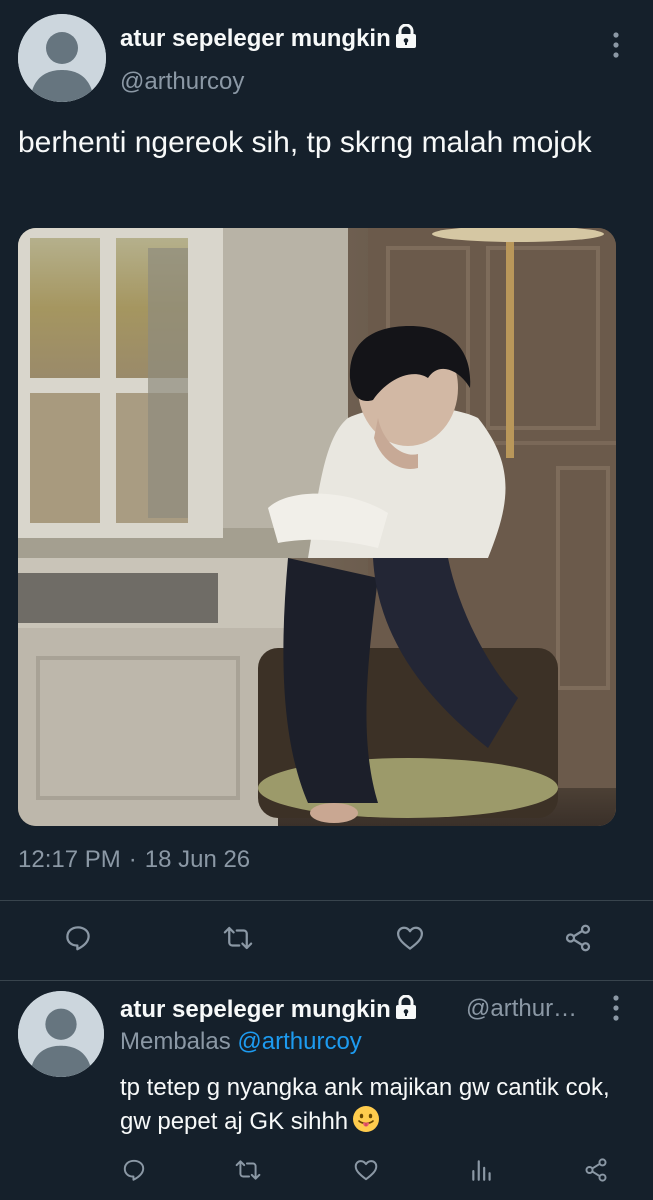 Image resolution: width=653 pixels, height=1200 pixels. Describe the element at coordinates (182, 82) in the screenshot. I see `author-handle: @arthurcoy` at that location.